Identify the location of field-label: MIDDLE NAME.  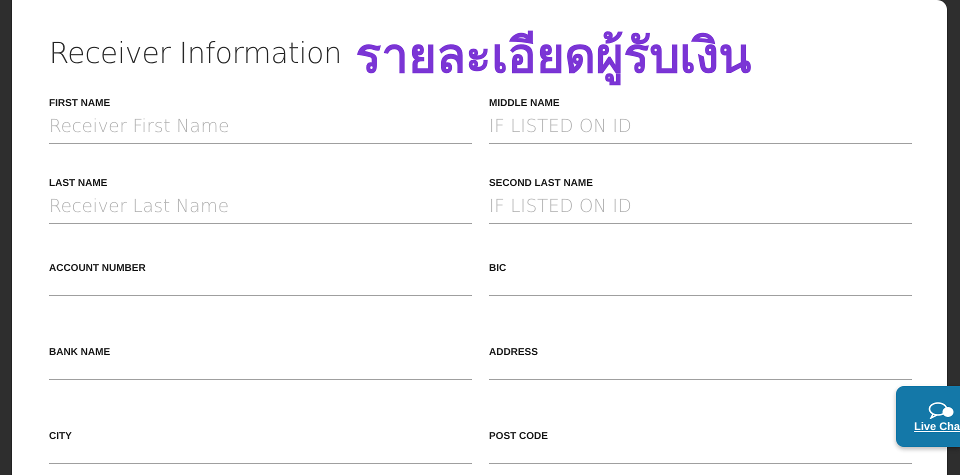
(525, 104).